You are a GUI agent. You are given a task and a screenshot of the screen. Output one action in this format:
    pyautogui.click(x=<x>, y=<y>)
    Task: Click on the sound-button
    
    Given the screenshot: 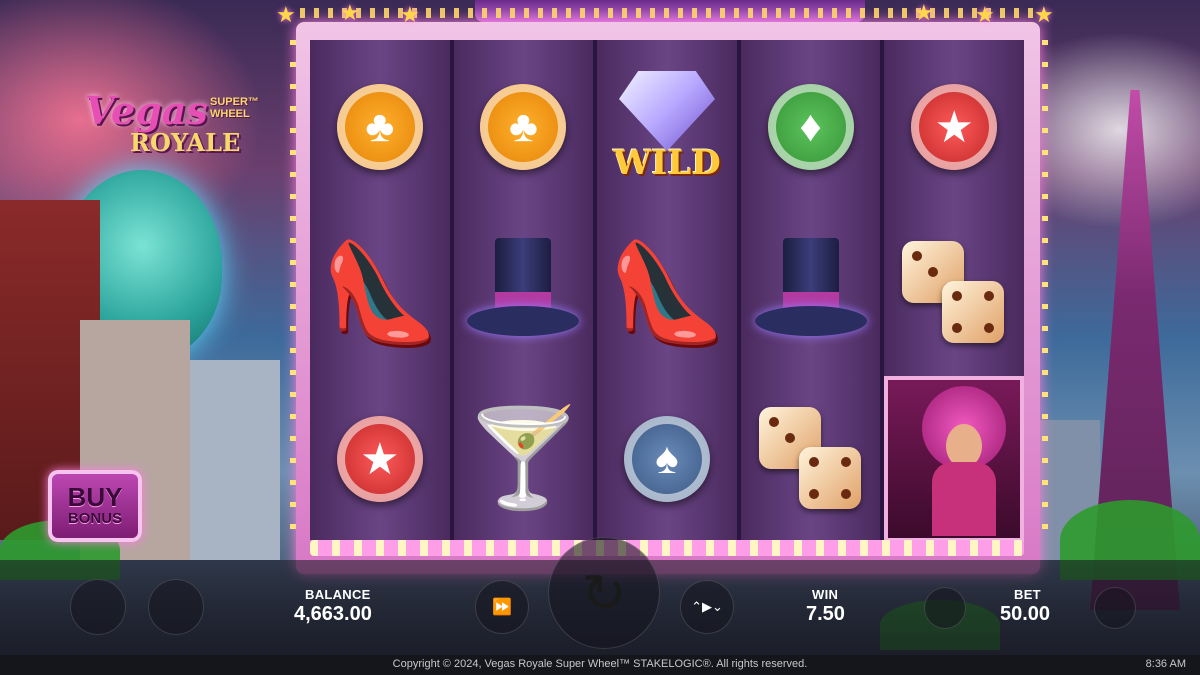 What is the action you would take?
    pyautogui.click(x=176, y=607)
    